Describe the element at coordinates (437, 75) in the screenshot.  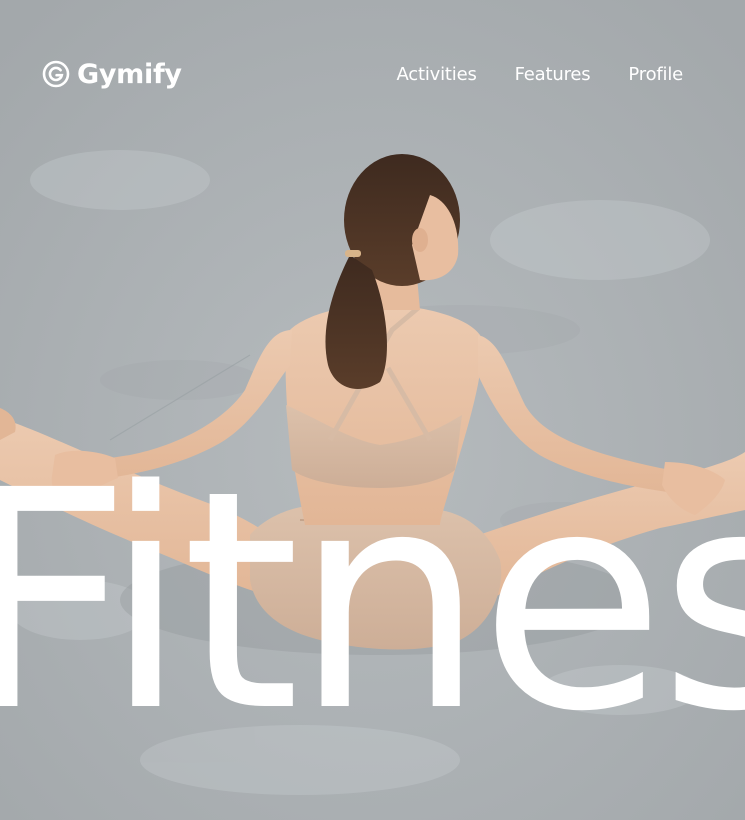
I see `nav-link-activities: Activities` at that location.